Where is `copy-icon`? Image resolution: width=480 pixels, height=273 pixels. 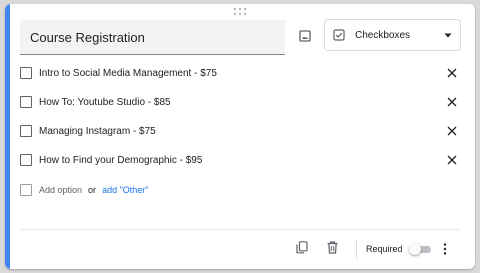 copy-icon is located at coordinates (302, 246).